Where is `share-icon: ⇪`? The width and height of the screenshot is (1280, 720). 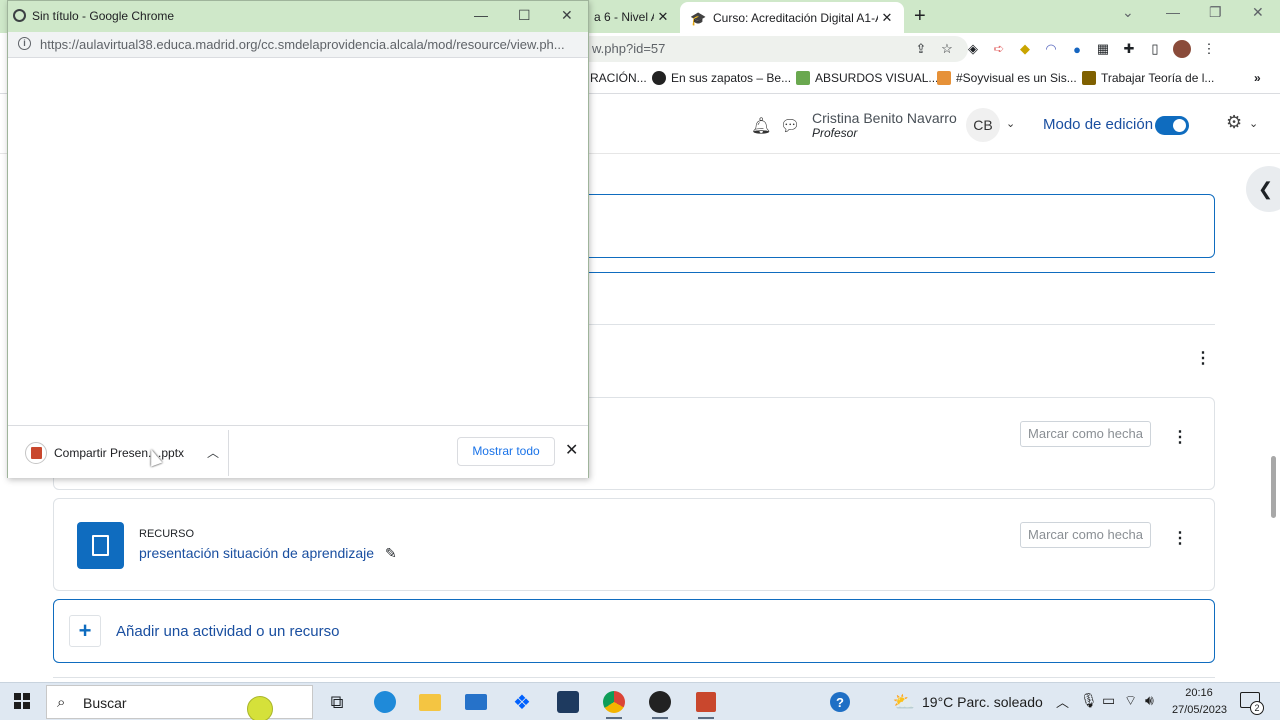 share-icon: ⇪ is located at coordinates (921, 49).